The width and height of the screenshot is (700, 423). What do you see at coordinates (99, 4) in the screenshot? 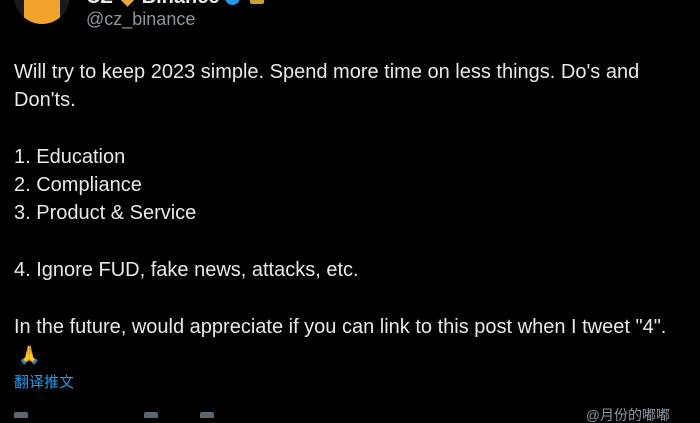
I see `display-name-text: CZ` at bounding box center [99, 4].